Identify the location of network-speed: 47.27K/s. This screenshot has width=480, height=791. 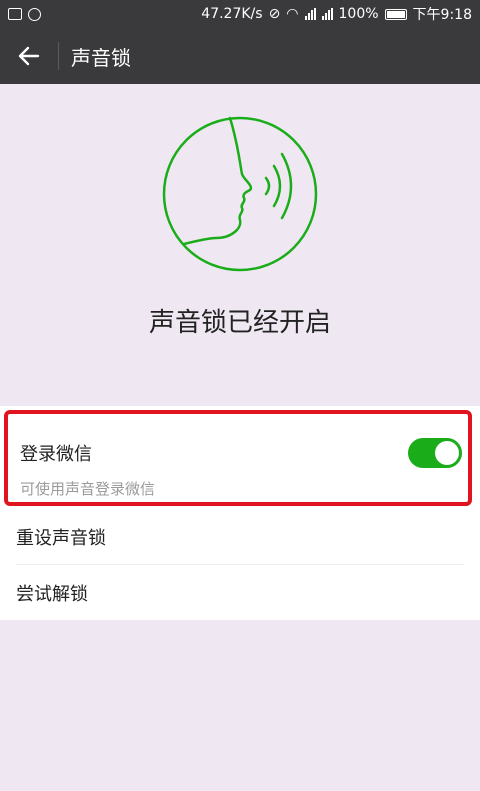
(232, 14).